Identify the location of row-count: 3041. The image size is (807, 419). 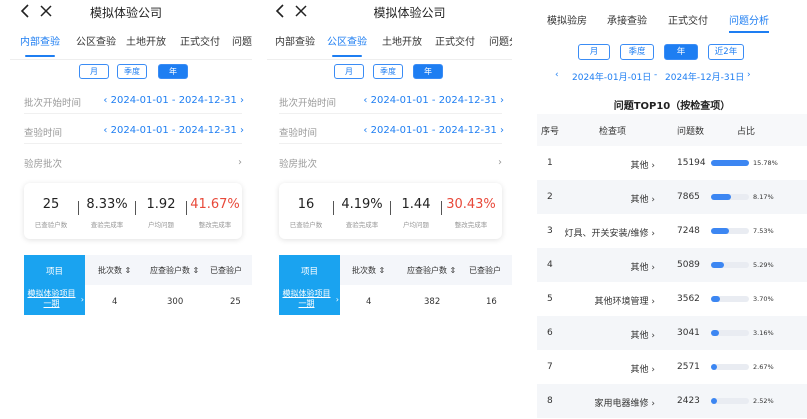
(688, 333).